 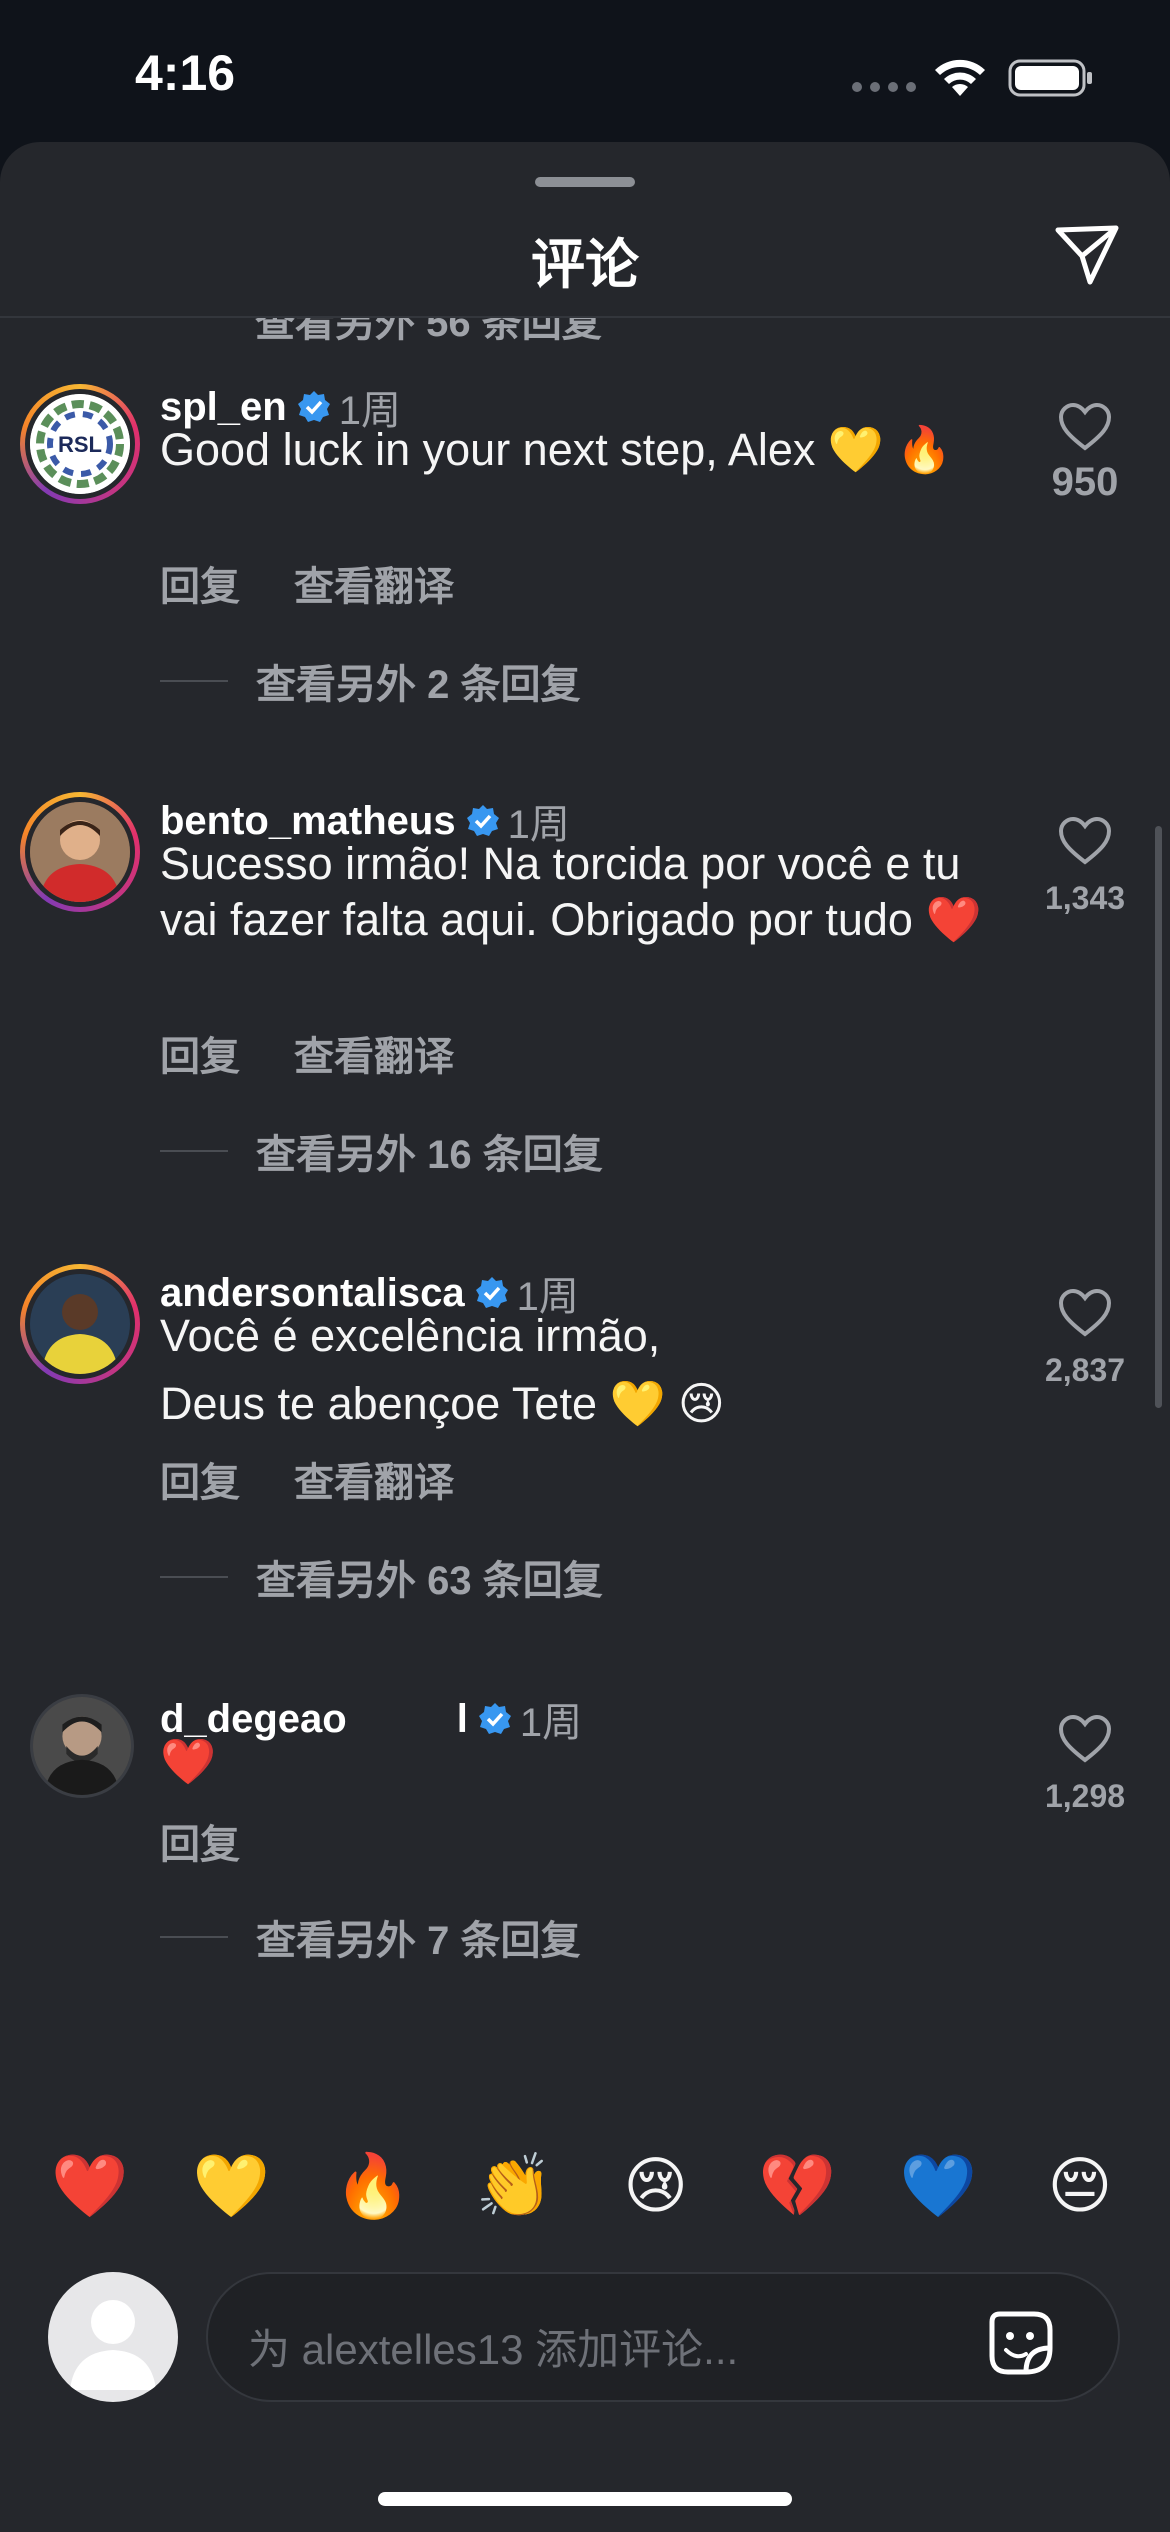 What do you see at coordinates (185, 73) in the screenshot?
I see `status-time: 4:16` at bounding box center [185, 73].